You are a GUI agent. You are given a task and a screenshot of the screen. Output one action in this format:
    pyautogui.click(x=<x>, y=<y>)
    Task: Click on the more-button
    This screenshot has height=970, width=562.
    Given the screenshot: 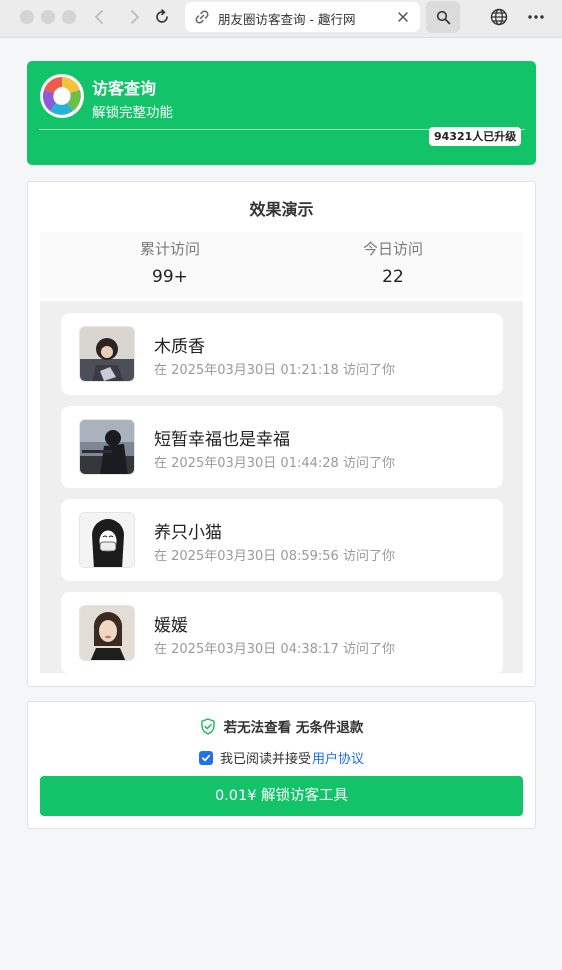 What is the action you would take?
    pyautogui.click(x=536, y=17)
    